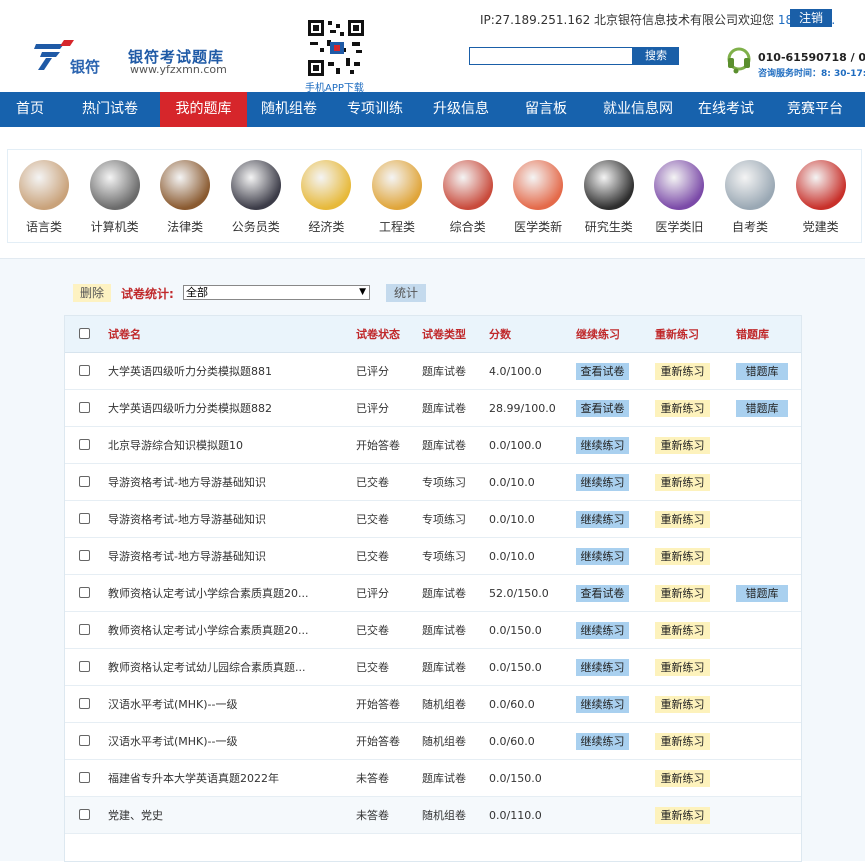 The image size is (865, 862). I want to click on category-label: 工程类, so click(396, 227).